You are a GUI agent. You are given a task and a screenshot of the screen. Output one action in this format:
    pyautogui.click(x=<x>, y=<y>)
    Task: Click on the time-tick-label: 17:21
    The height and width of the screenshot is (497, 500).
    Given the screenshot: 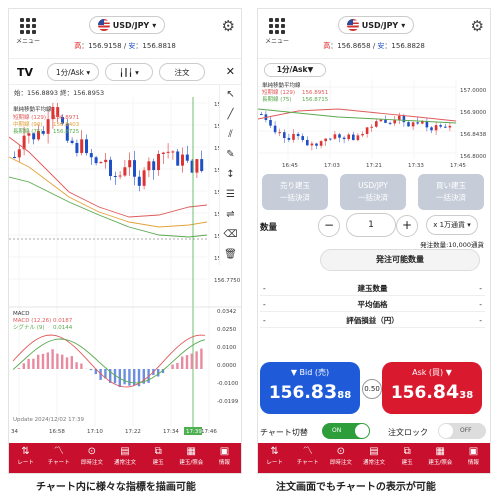 What is the action you would take?
    pyautogui.click(x=374, y=166)
    